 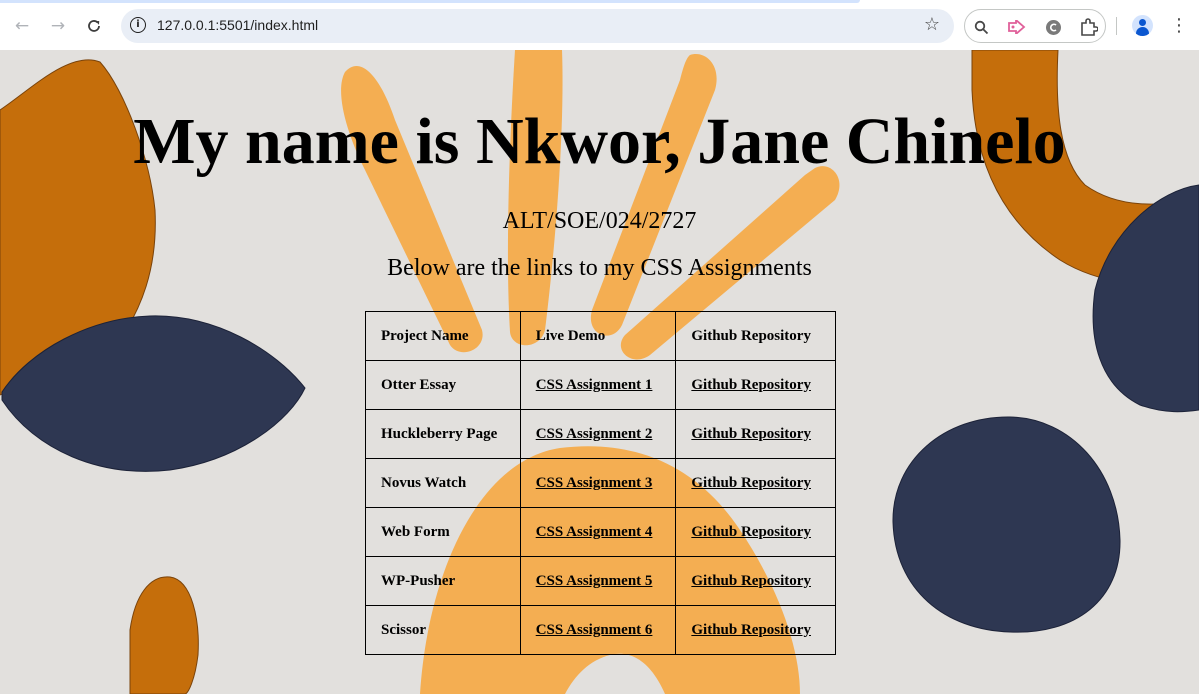 What do you see at coordinates (1089, 27) in the screenshot?
I see `puzzle-extensions-icon` at bounding box center [1089, 27].